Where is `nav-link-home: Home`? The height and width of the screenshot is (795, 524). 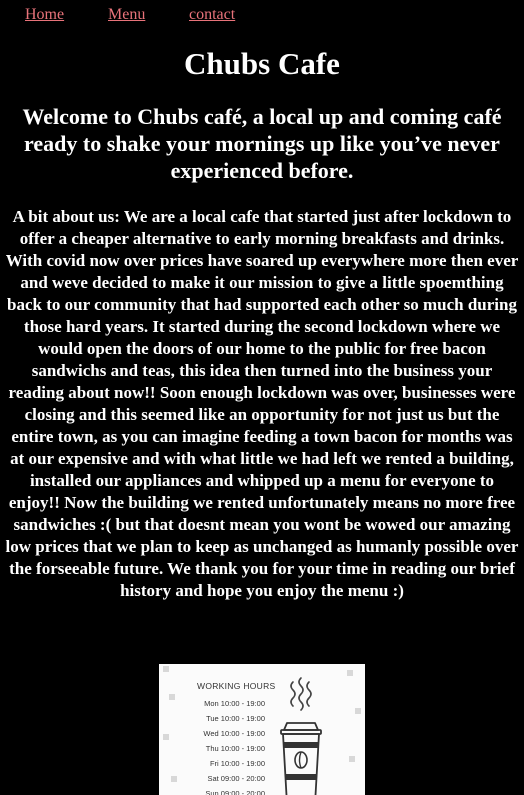 nav-link-home: Home is located at coordinates (44, 15).